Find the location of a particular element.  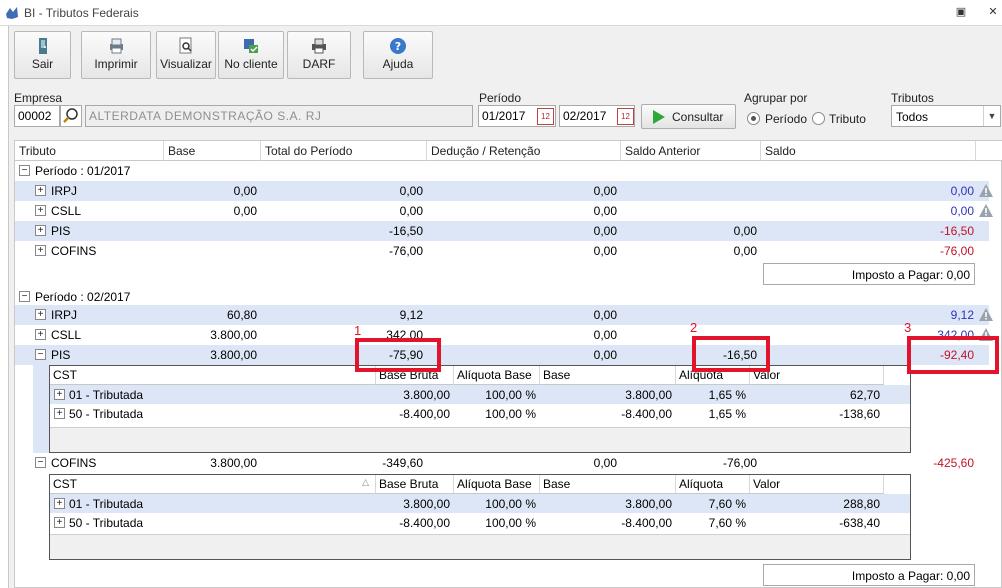

col-header-total: Total do Período is located at coordinates (344, 151).